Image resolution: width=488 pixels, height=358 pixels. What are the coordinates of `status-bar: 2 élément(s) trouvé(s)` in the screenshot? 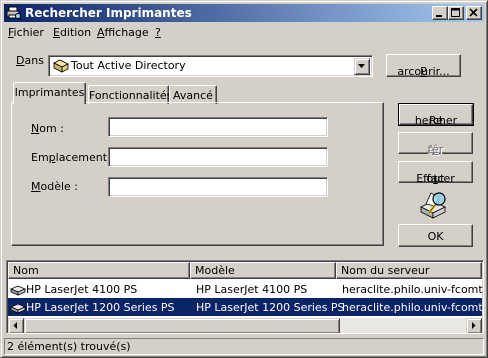 It's located at (244, 346).